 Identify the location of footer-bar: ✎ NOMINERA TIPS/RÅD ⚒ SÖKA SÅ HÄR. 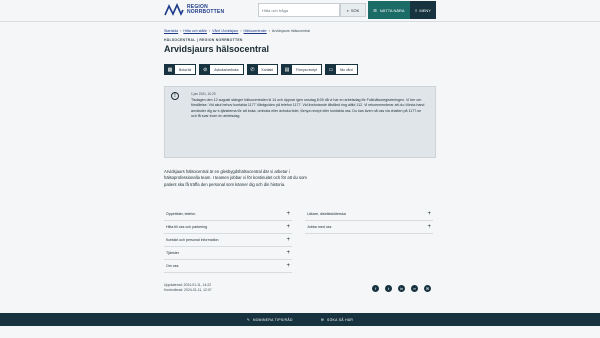
(300, 319).